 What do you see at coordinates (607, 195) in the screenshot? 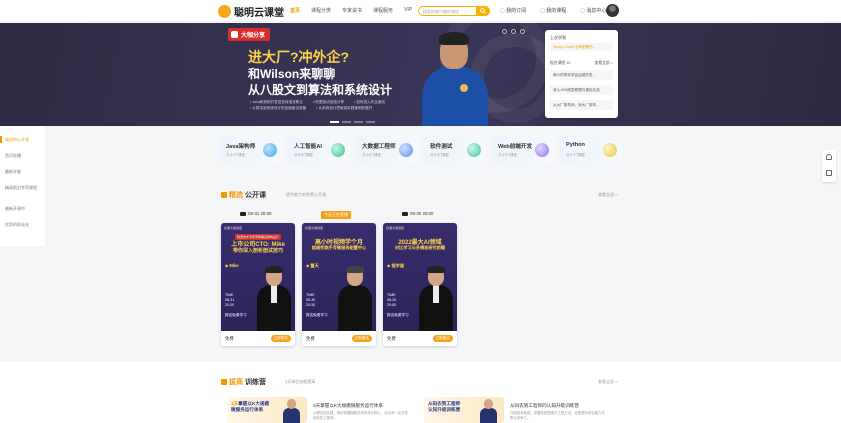
I see `view-all-open-courses: 查看全部 >` at bounding box center [607, 195].